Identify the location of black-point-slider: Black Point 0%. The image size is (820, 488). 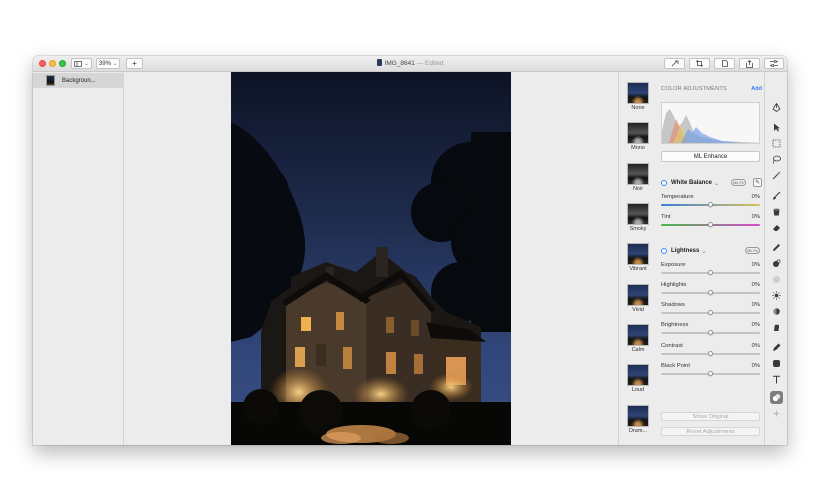
(711, 371).